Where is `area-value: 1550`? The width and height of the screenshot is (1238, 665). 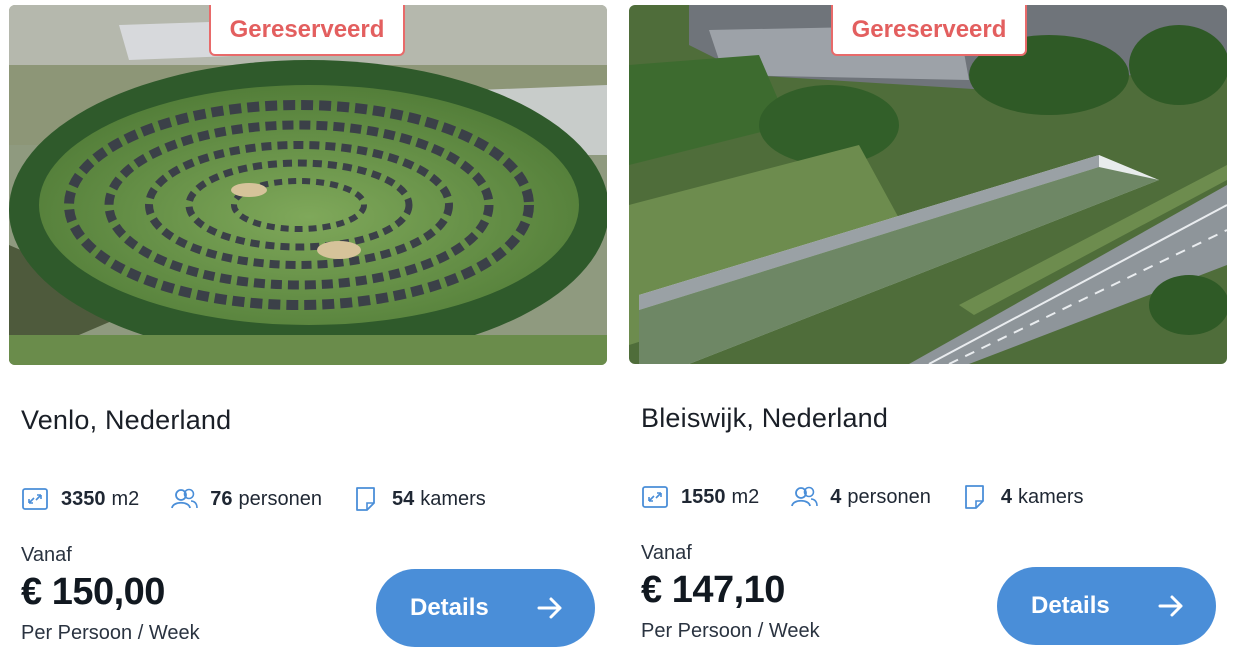
area-value: 1550 is located at coordinates (703, 496).